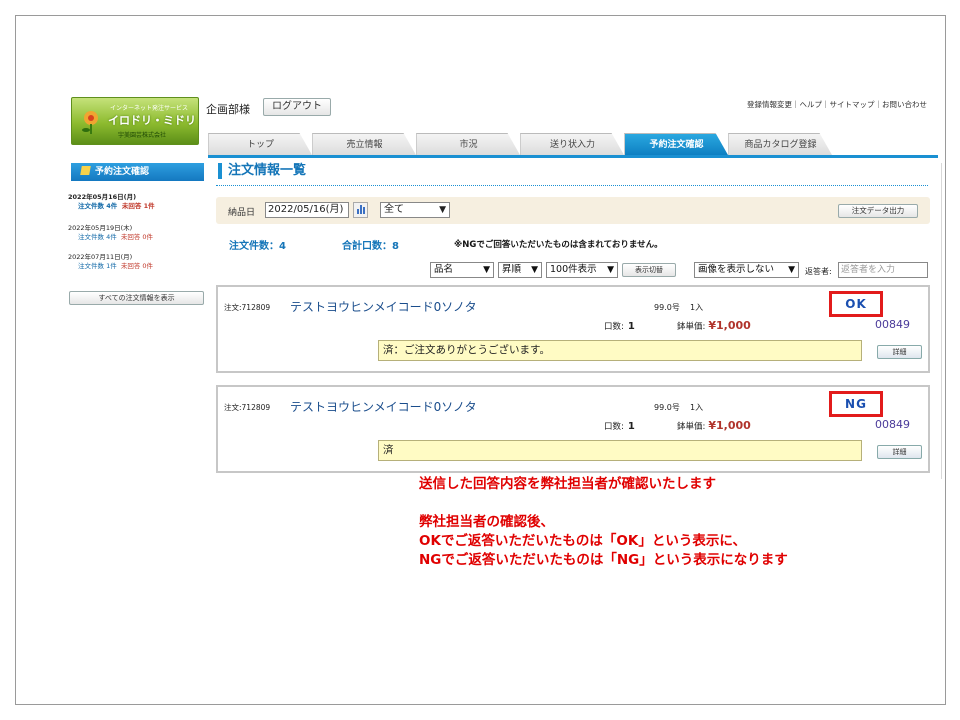  Describe the element at coordinates (486, 522) in the screenshot. I see `explanation-line-2: 弊社担当者の確認後、` at that location.